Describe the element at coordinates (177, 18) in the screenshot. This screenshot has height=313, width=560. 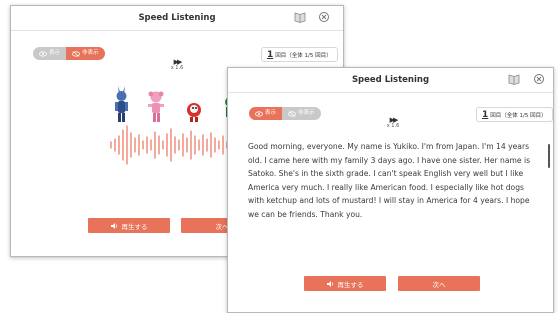
I see `back-window-title: Speed Listening` at that location.